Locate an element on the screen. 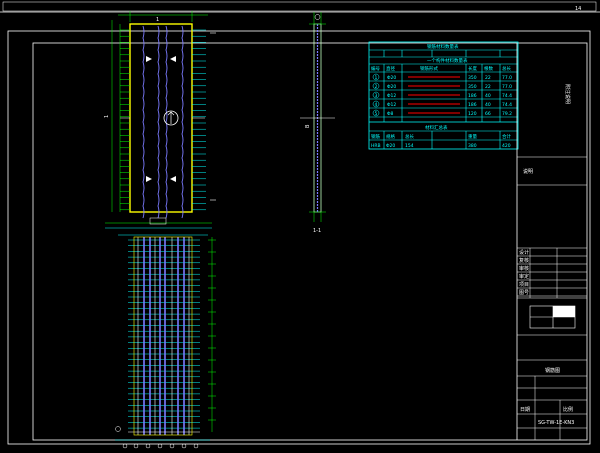 This screenshot has width=600, height=453. rebar-id: 4 is located at coordinates (376, 105).